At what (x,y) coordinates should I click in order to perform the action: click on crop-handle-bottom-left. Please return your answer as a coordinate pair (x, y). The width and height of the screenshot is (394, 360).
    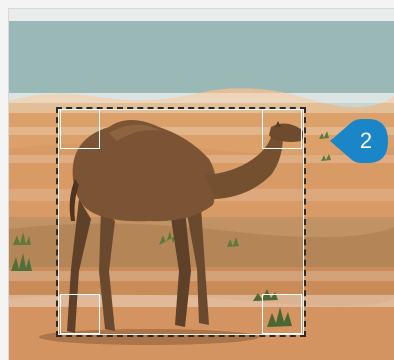
    Looking at the image, I should click on (80, 314).